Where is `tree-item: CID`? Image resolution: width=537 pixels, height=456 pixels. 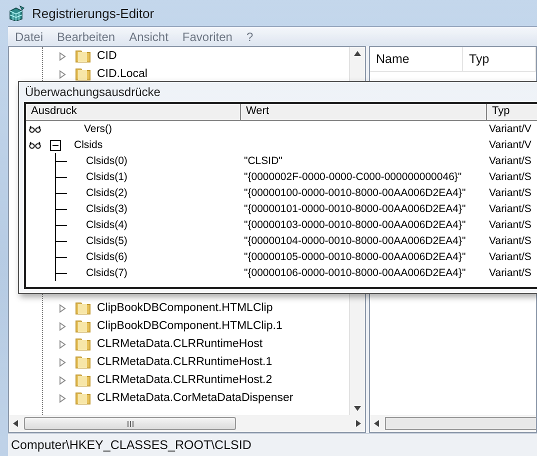
tree-item: CID is located at coordinates (107, 56).